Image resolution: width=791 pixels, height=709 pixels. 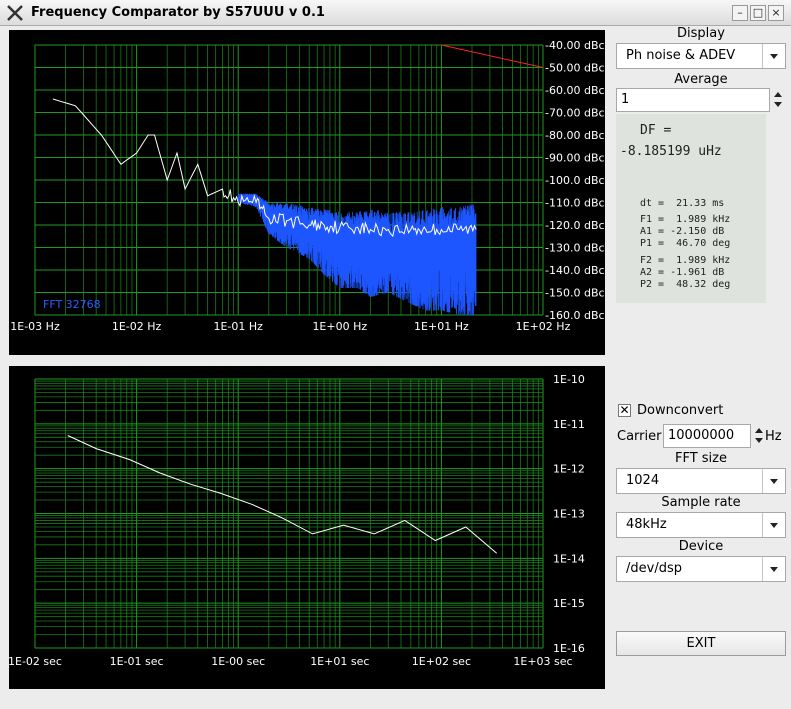 I want to click on spectrum-band, so click(x=357, y=254).